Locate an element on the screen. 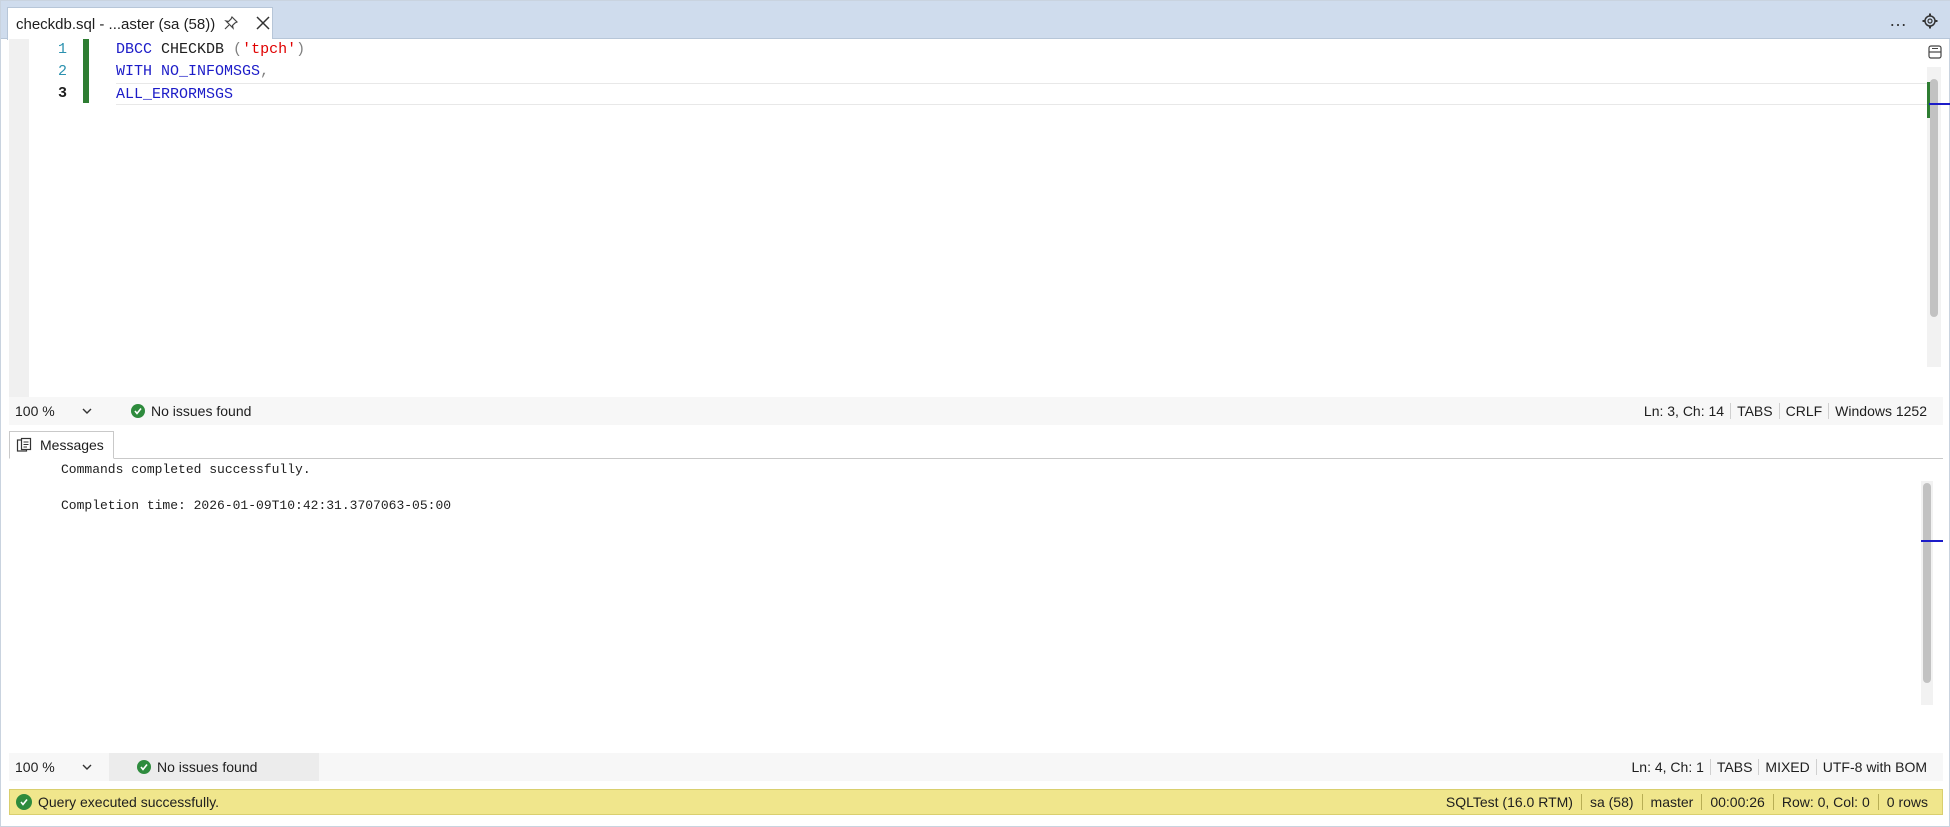 Image resolution: width=1950 pixels, height=827 pixels. zoom-select: 100 % is located at coordinates (57, 411).